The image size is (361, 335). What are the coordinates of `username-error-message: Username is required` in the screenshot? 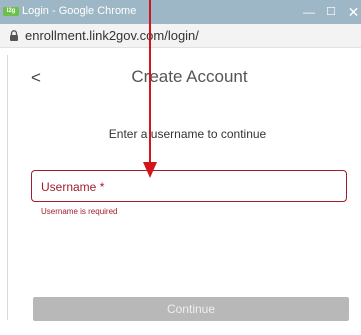 It's located at (79, 211).